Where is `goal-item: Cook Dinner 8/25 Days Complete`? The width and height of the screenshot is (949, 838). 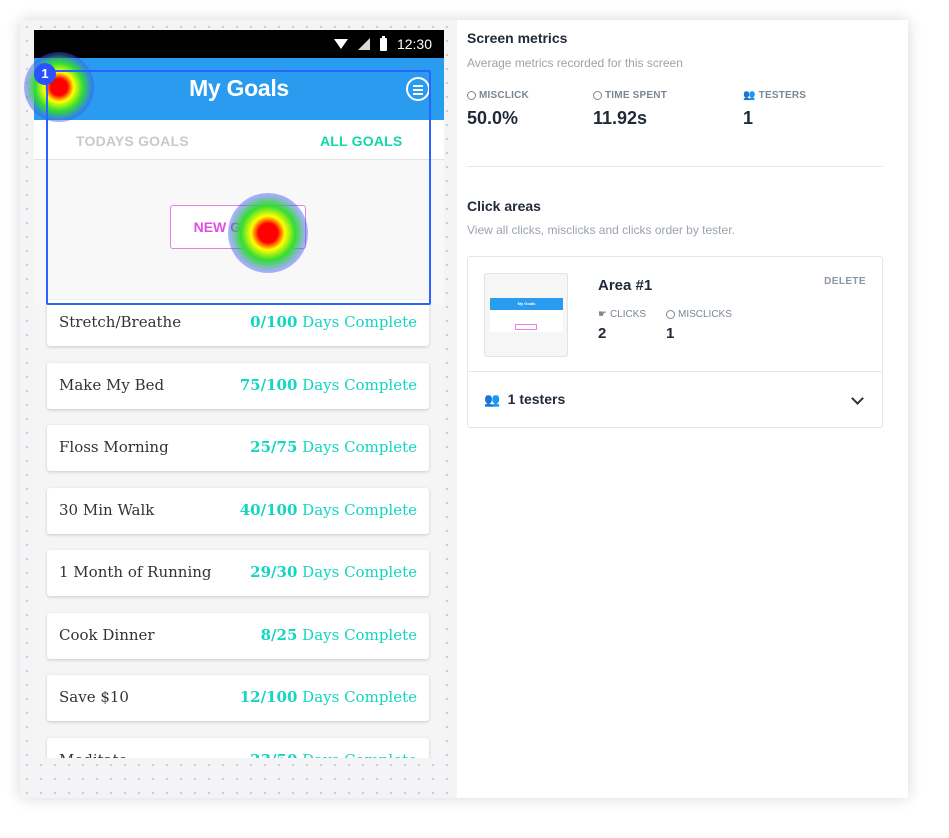
goal-item: Cook Dinner 8/25 Days Complete is located at coordinates (238, 635).